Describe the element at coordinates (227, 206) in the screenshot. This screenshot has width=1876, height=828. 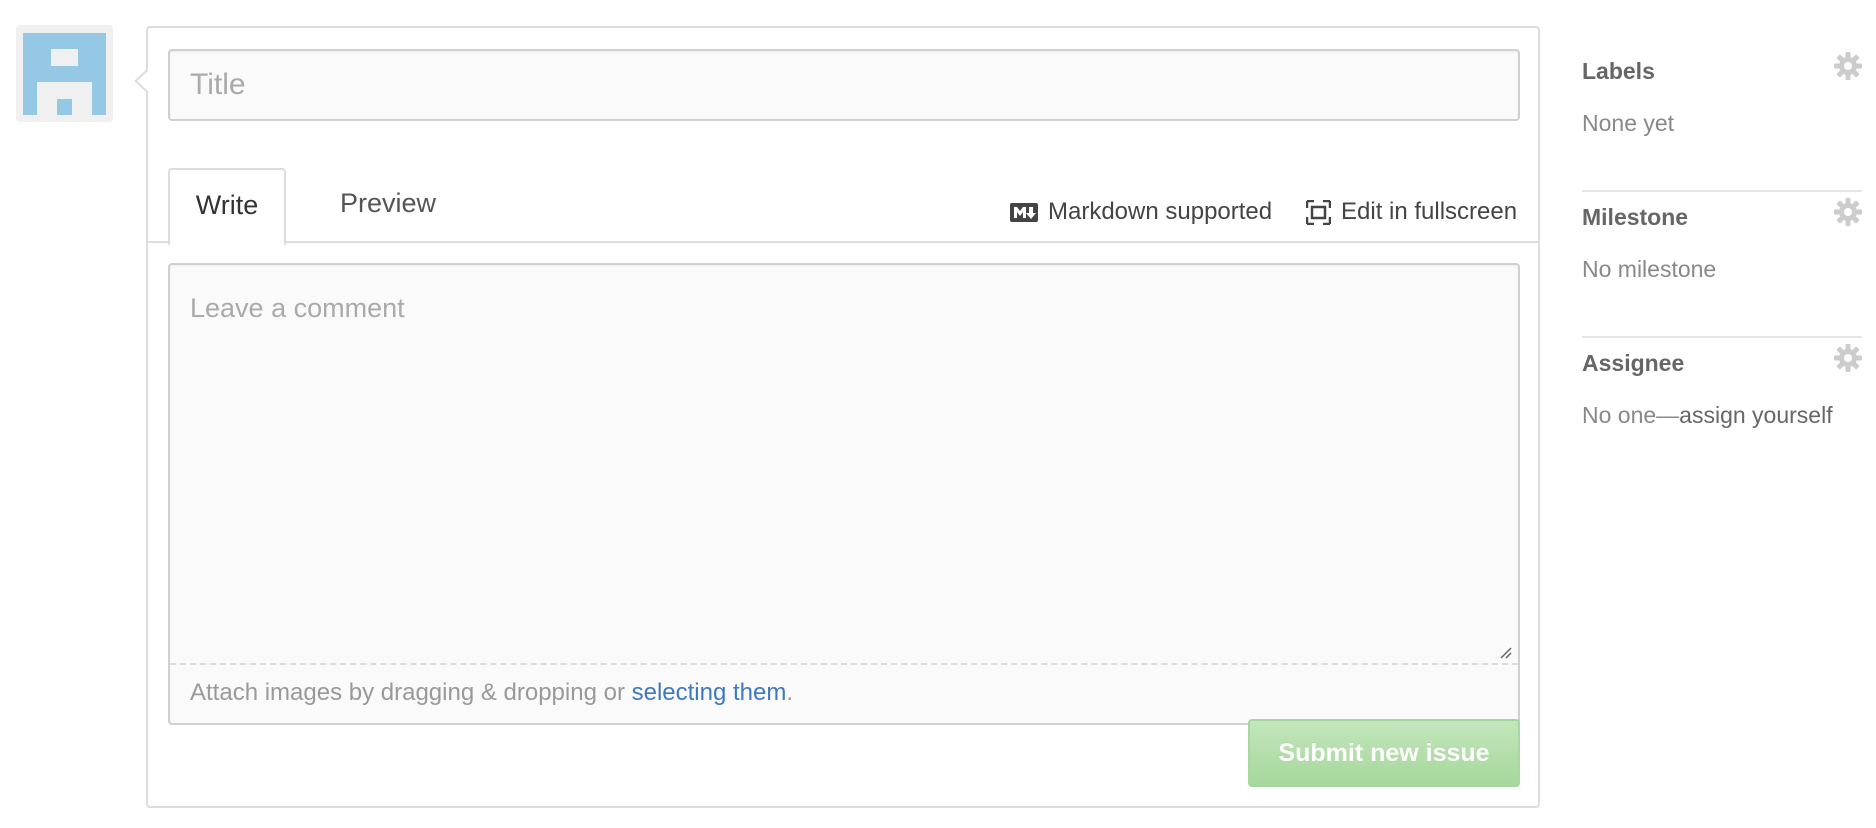
I see `tab-write: Write` at that location.